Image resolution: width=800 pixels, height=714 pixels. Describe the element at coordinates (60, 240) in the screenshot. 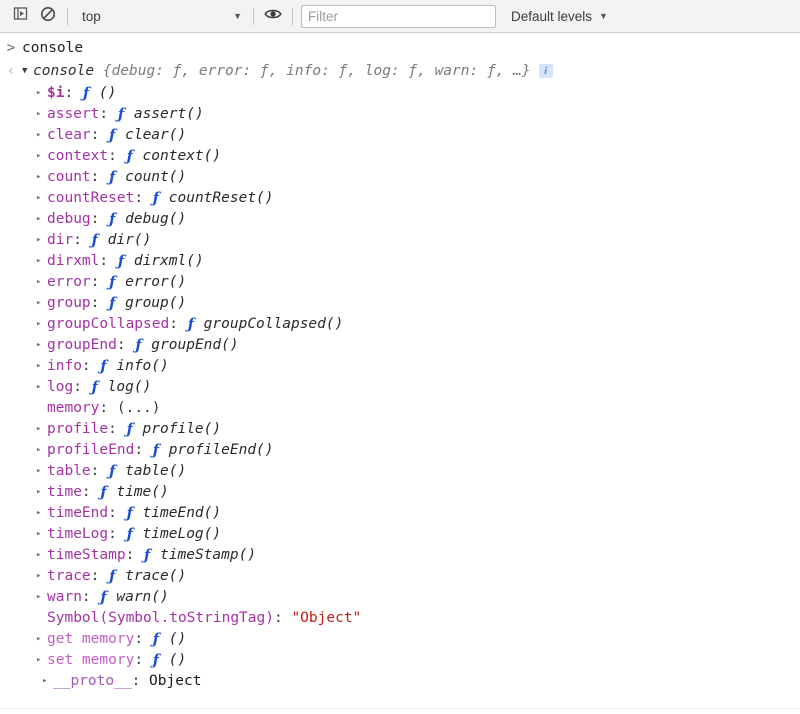

I see `property-name: dir` at that location.